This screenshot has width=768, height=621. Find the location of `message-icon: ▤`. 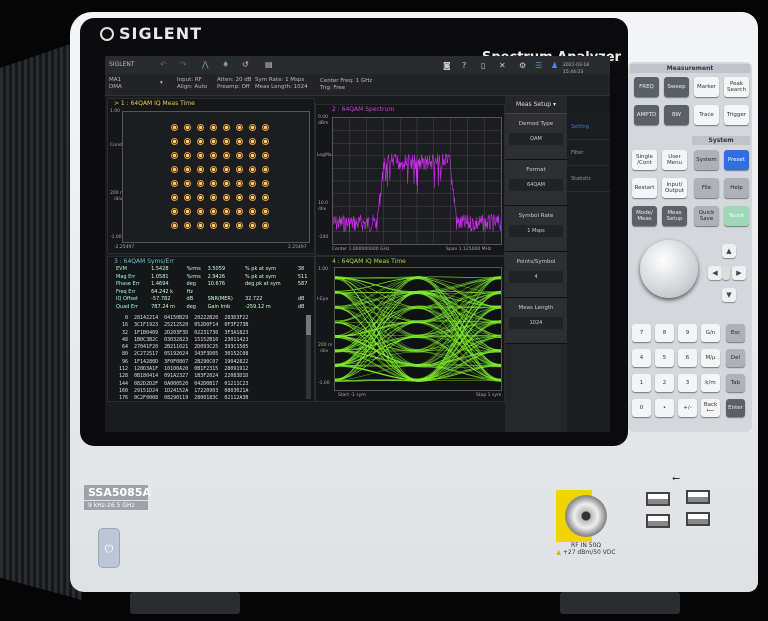

message-icon: ▤ is located at coordinates (269, 64).